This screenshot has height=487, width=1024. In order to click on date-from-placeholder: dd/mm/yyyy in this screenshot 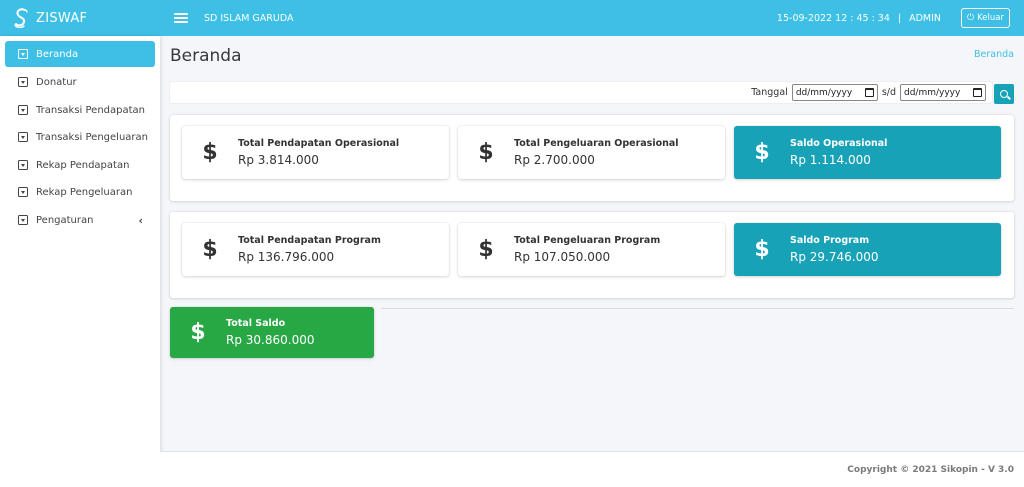, I will do `click(824, 92)`.